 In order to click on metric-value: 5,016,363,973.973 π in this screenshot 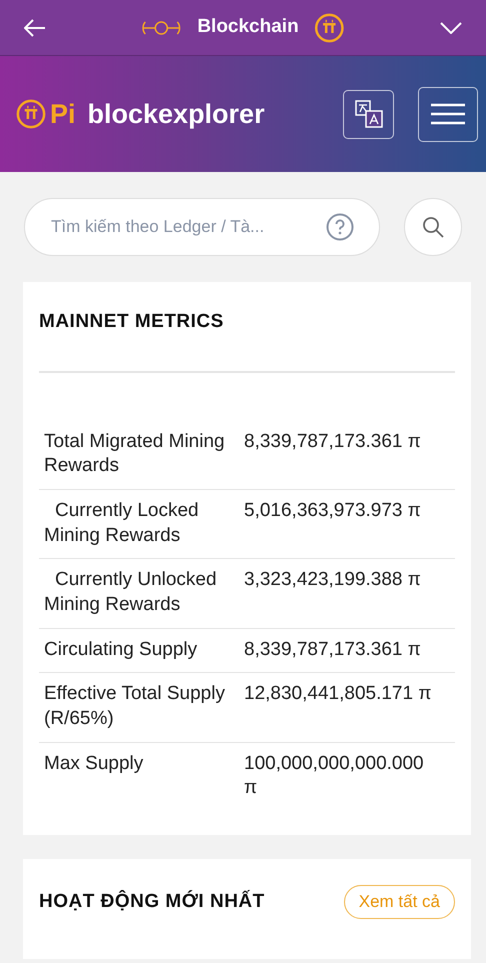, I will do `click(333, 510)`.